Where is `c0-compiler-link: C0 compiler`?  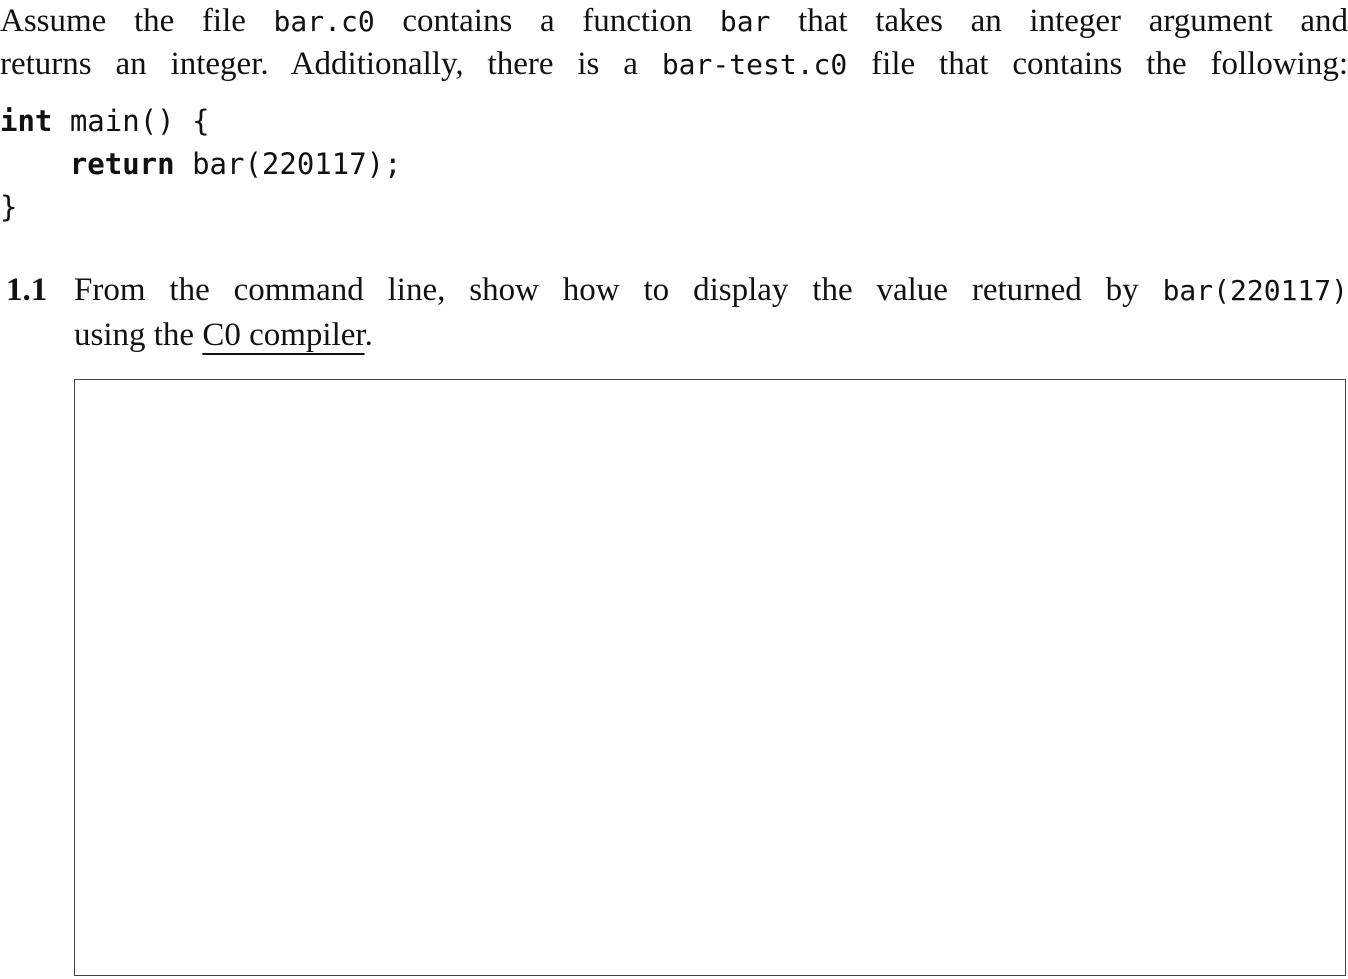 c0-compiler-link: C0 compiler is located at coordinates (283, 335).